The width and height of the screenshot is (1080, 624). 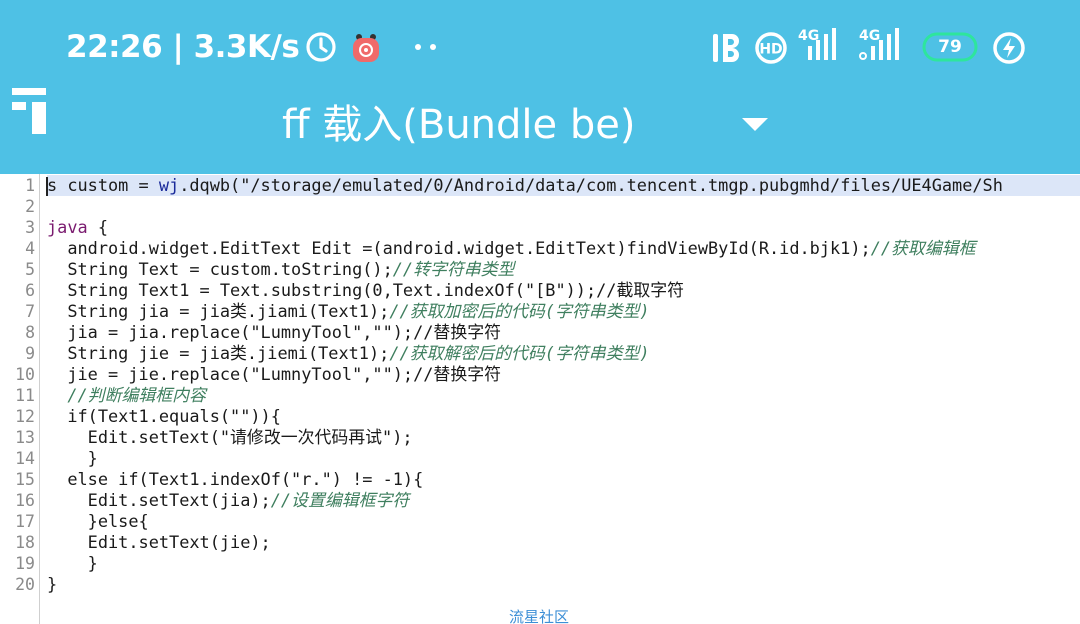 I want to click on code-line: Edit.setText("请修改一次代码再试");, so click(x=230, y=437).